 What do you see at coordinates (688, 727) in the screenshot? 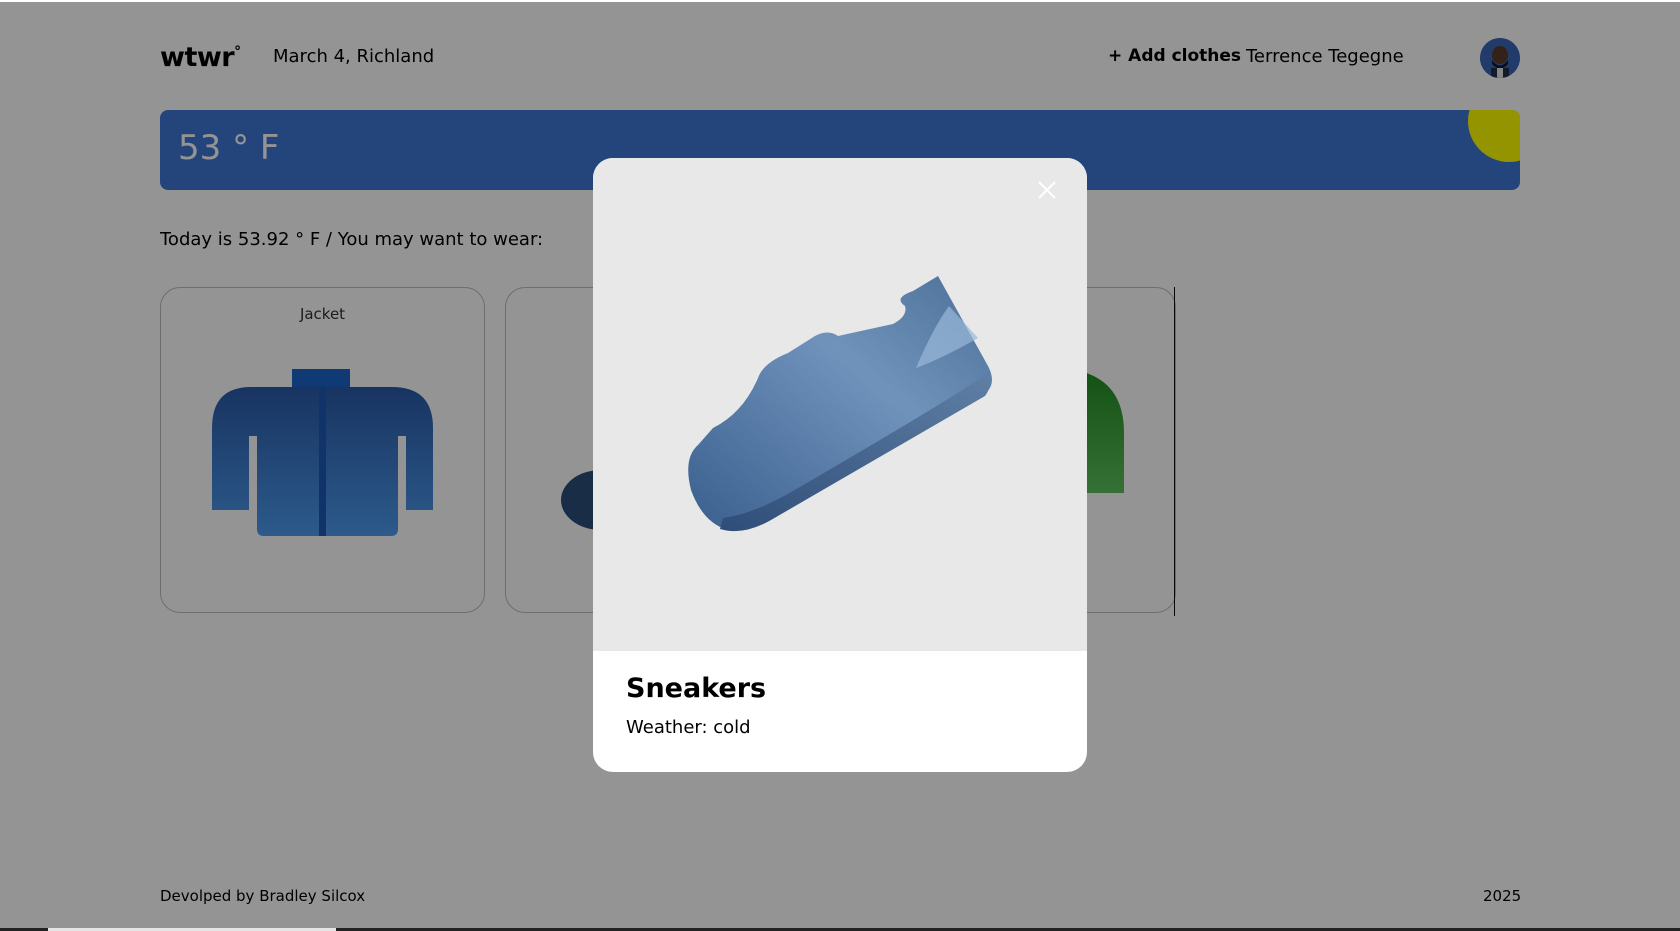
I see `modal-weather: Weather: cold` at bounding box center [688, 727].